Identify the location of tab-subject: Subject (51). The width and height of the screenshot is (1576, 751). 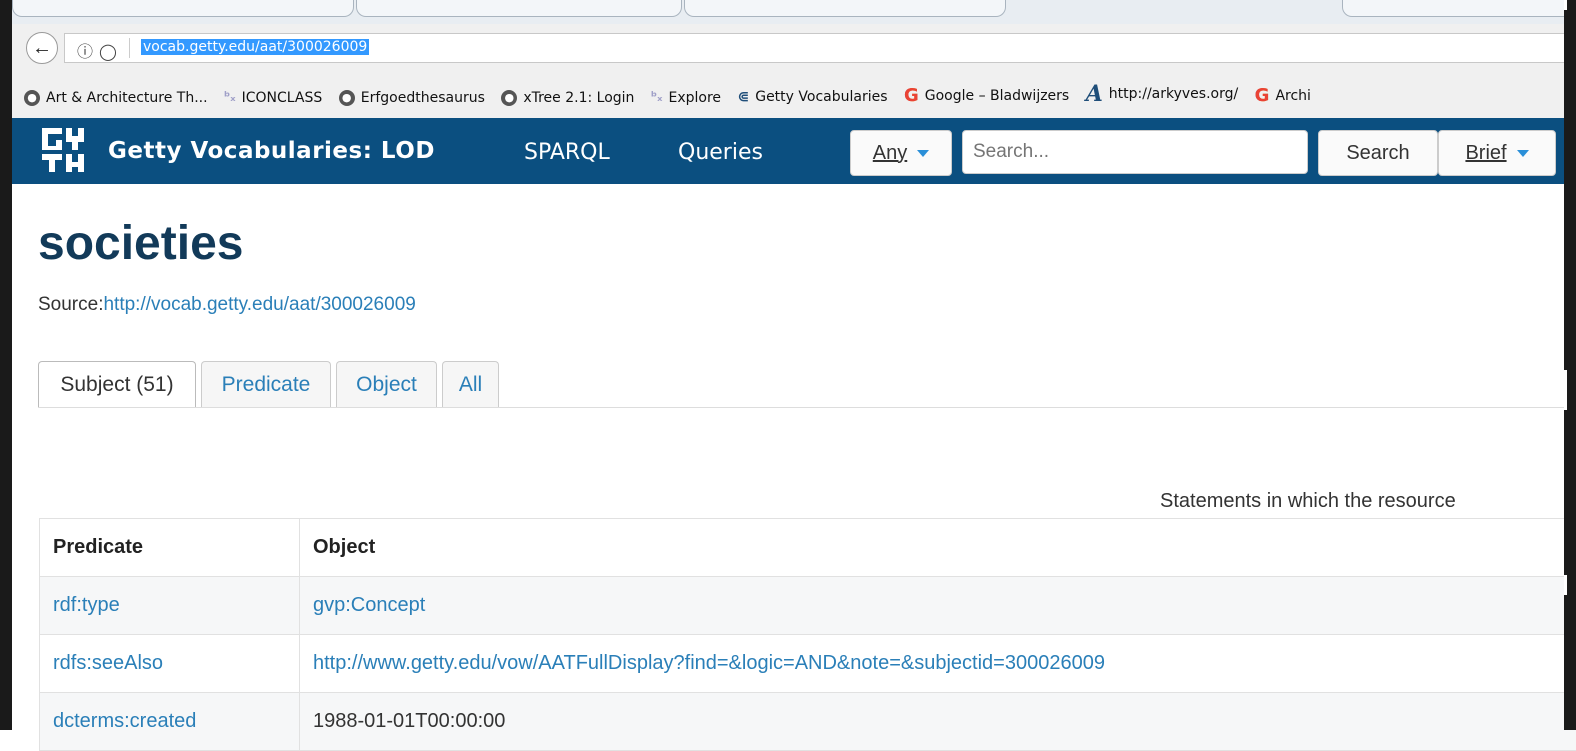
(117, 384).